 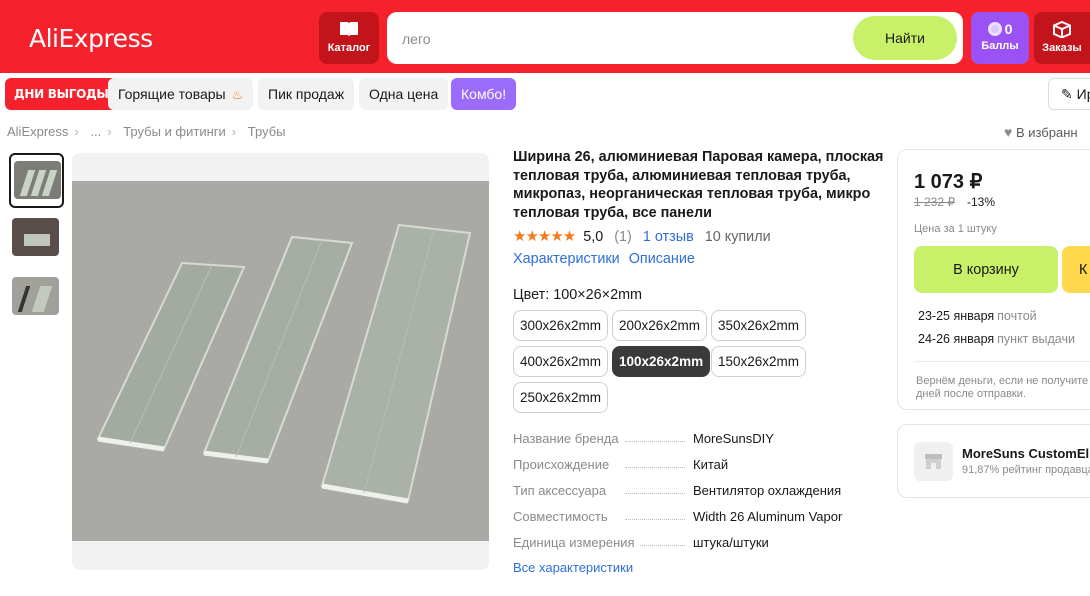 What do you see at coordinates (416, 39) in the screenshot?
I see `search-input: лего` at bounding box center [416, 39].